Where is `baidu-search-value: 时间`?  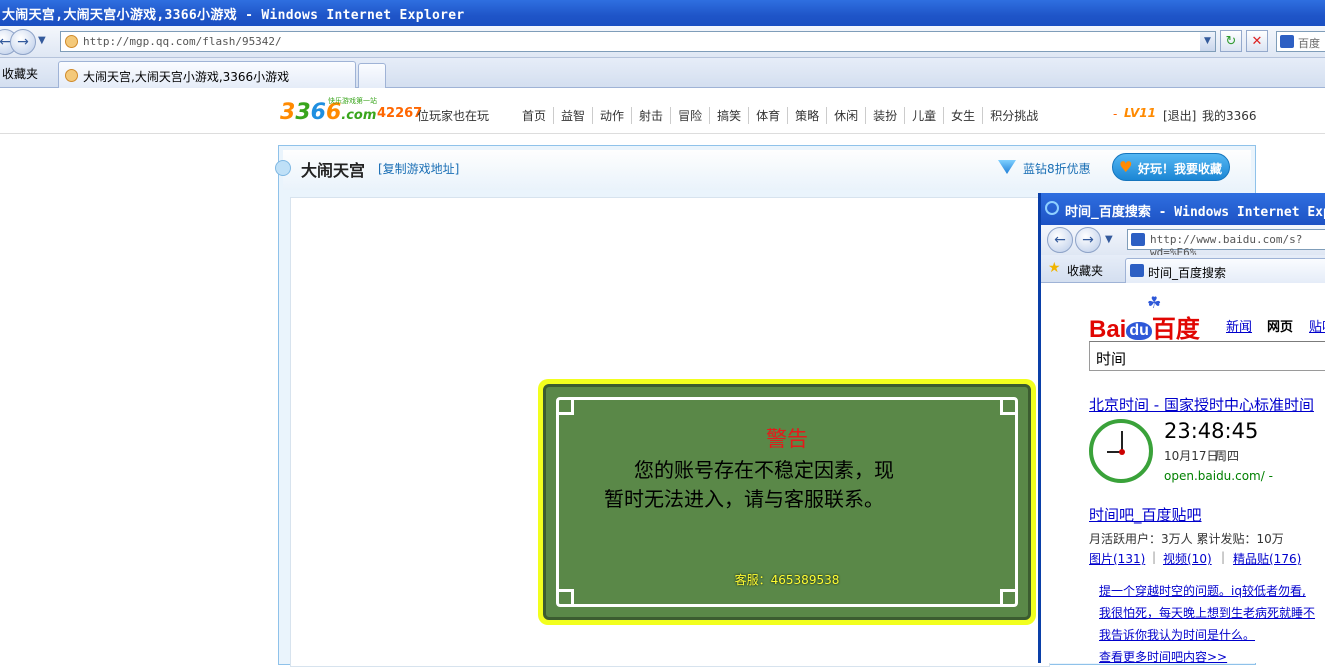
baidu-search-value: 时间 is located at coordinates (1111, 359).